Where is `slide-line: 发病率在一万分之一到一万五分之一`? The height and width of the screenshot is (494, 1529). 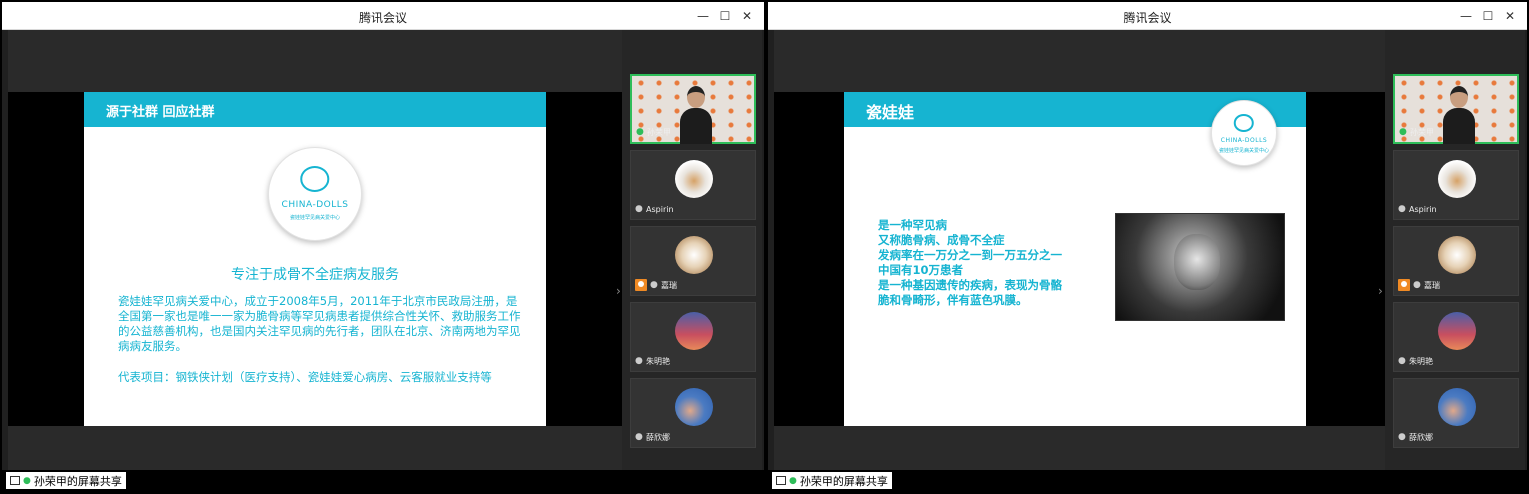 slide-line: 发病率在一万分之一到一万五分之一 is located at coordinates (970, 255).